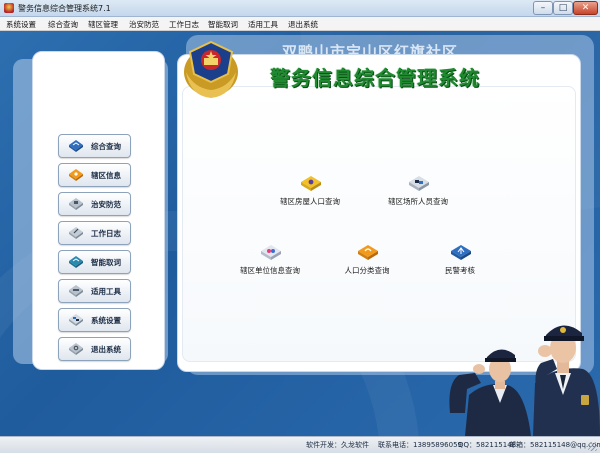 The image size is (600, 453). I want to click on sidebar-item-label: 适用工具, so click(106, 291).